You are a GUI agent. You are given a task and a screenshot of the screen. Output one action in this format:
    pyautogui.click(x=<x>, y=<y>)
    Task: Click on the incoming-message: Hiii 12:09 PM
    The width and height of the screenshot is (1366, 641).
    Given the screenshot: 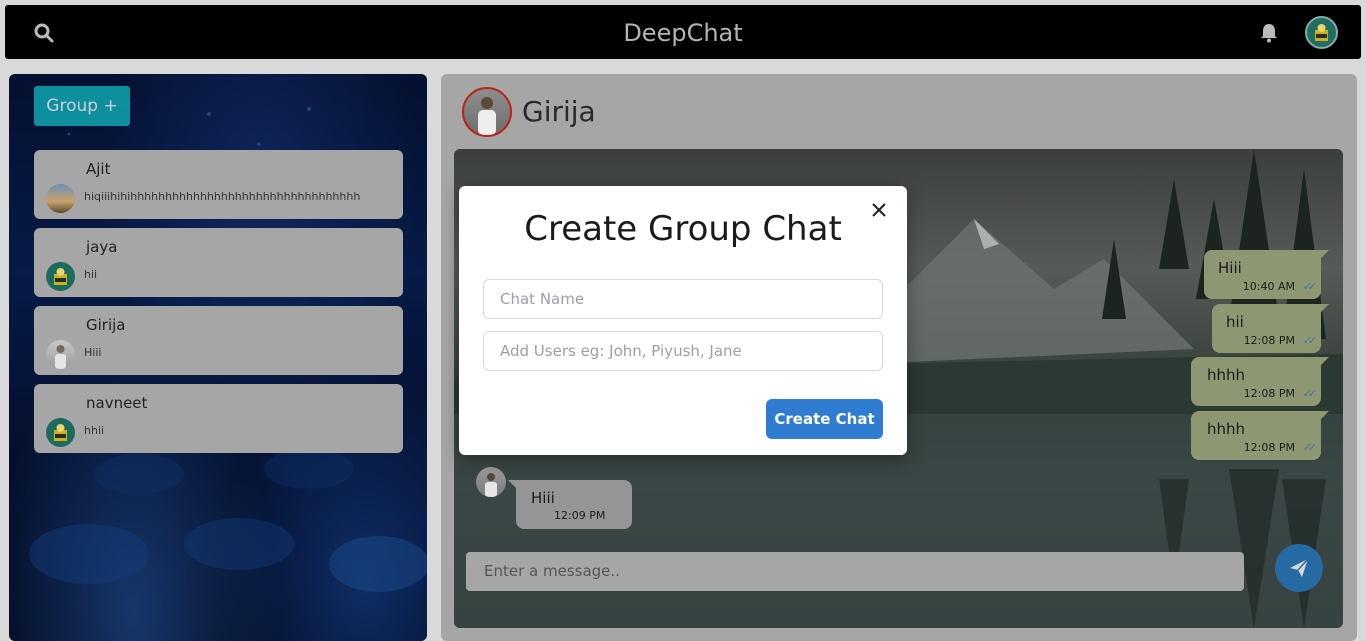 What is the action you would take?
    pyautogui.click(x=570, y=504)
    